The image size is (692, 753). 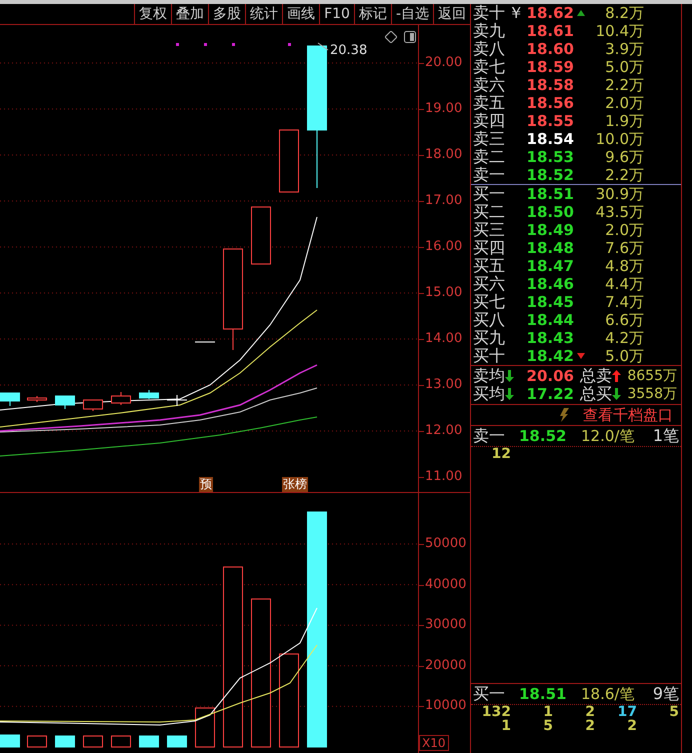 I want to click on order-level-label: 卖五, so click(x=489, y=103).